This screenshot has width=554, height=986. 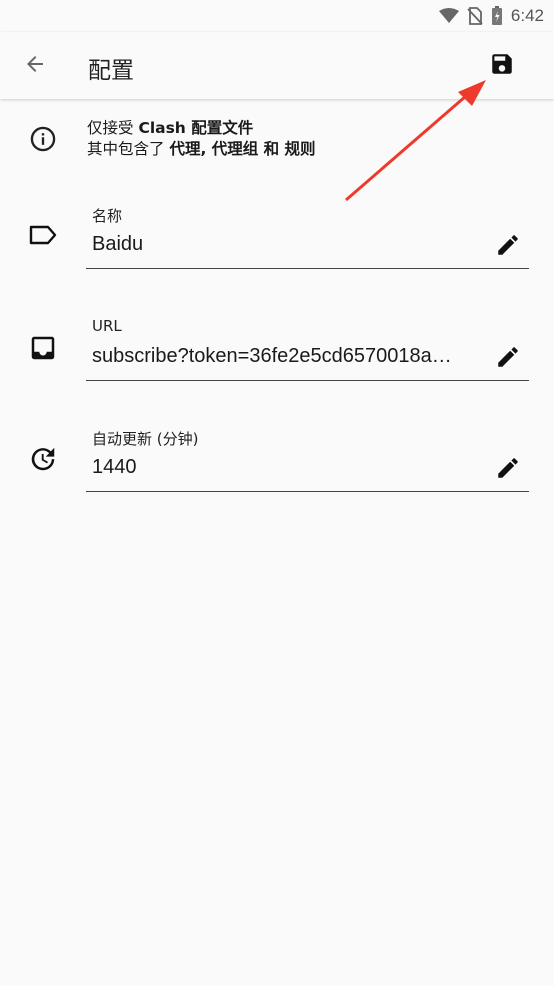 I want to click on info-line1-prefix: 仅接受, so click(x=113, y=128).